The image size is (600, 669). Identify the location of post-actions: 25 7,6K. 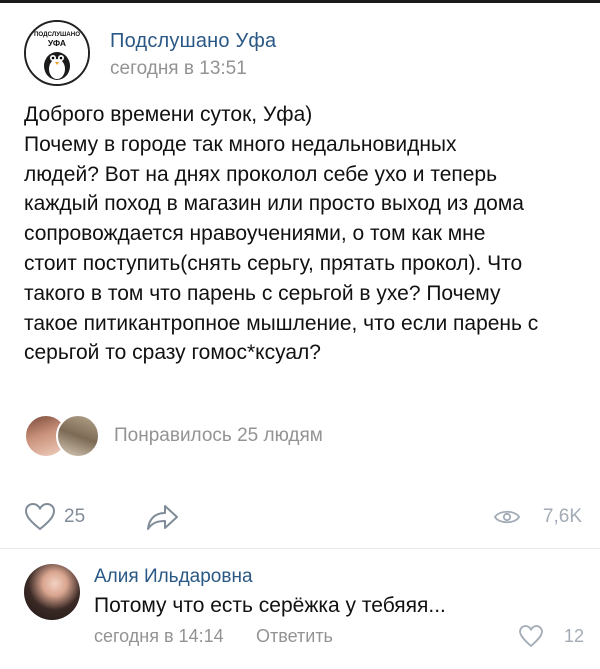
(304, 518).